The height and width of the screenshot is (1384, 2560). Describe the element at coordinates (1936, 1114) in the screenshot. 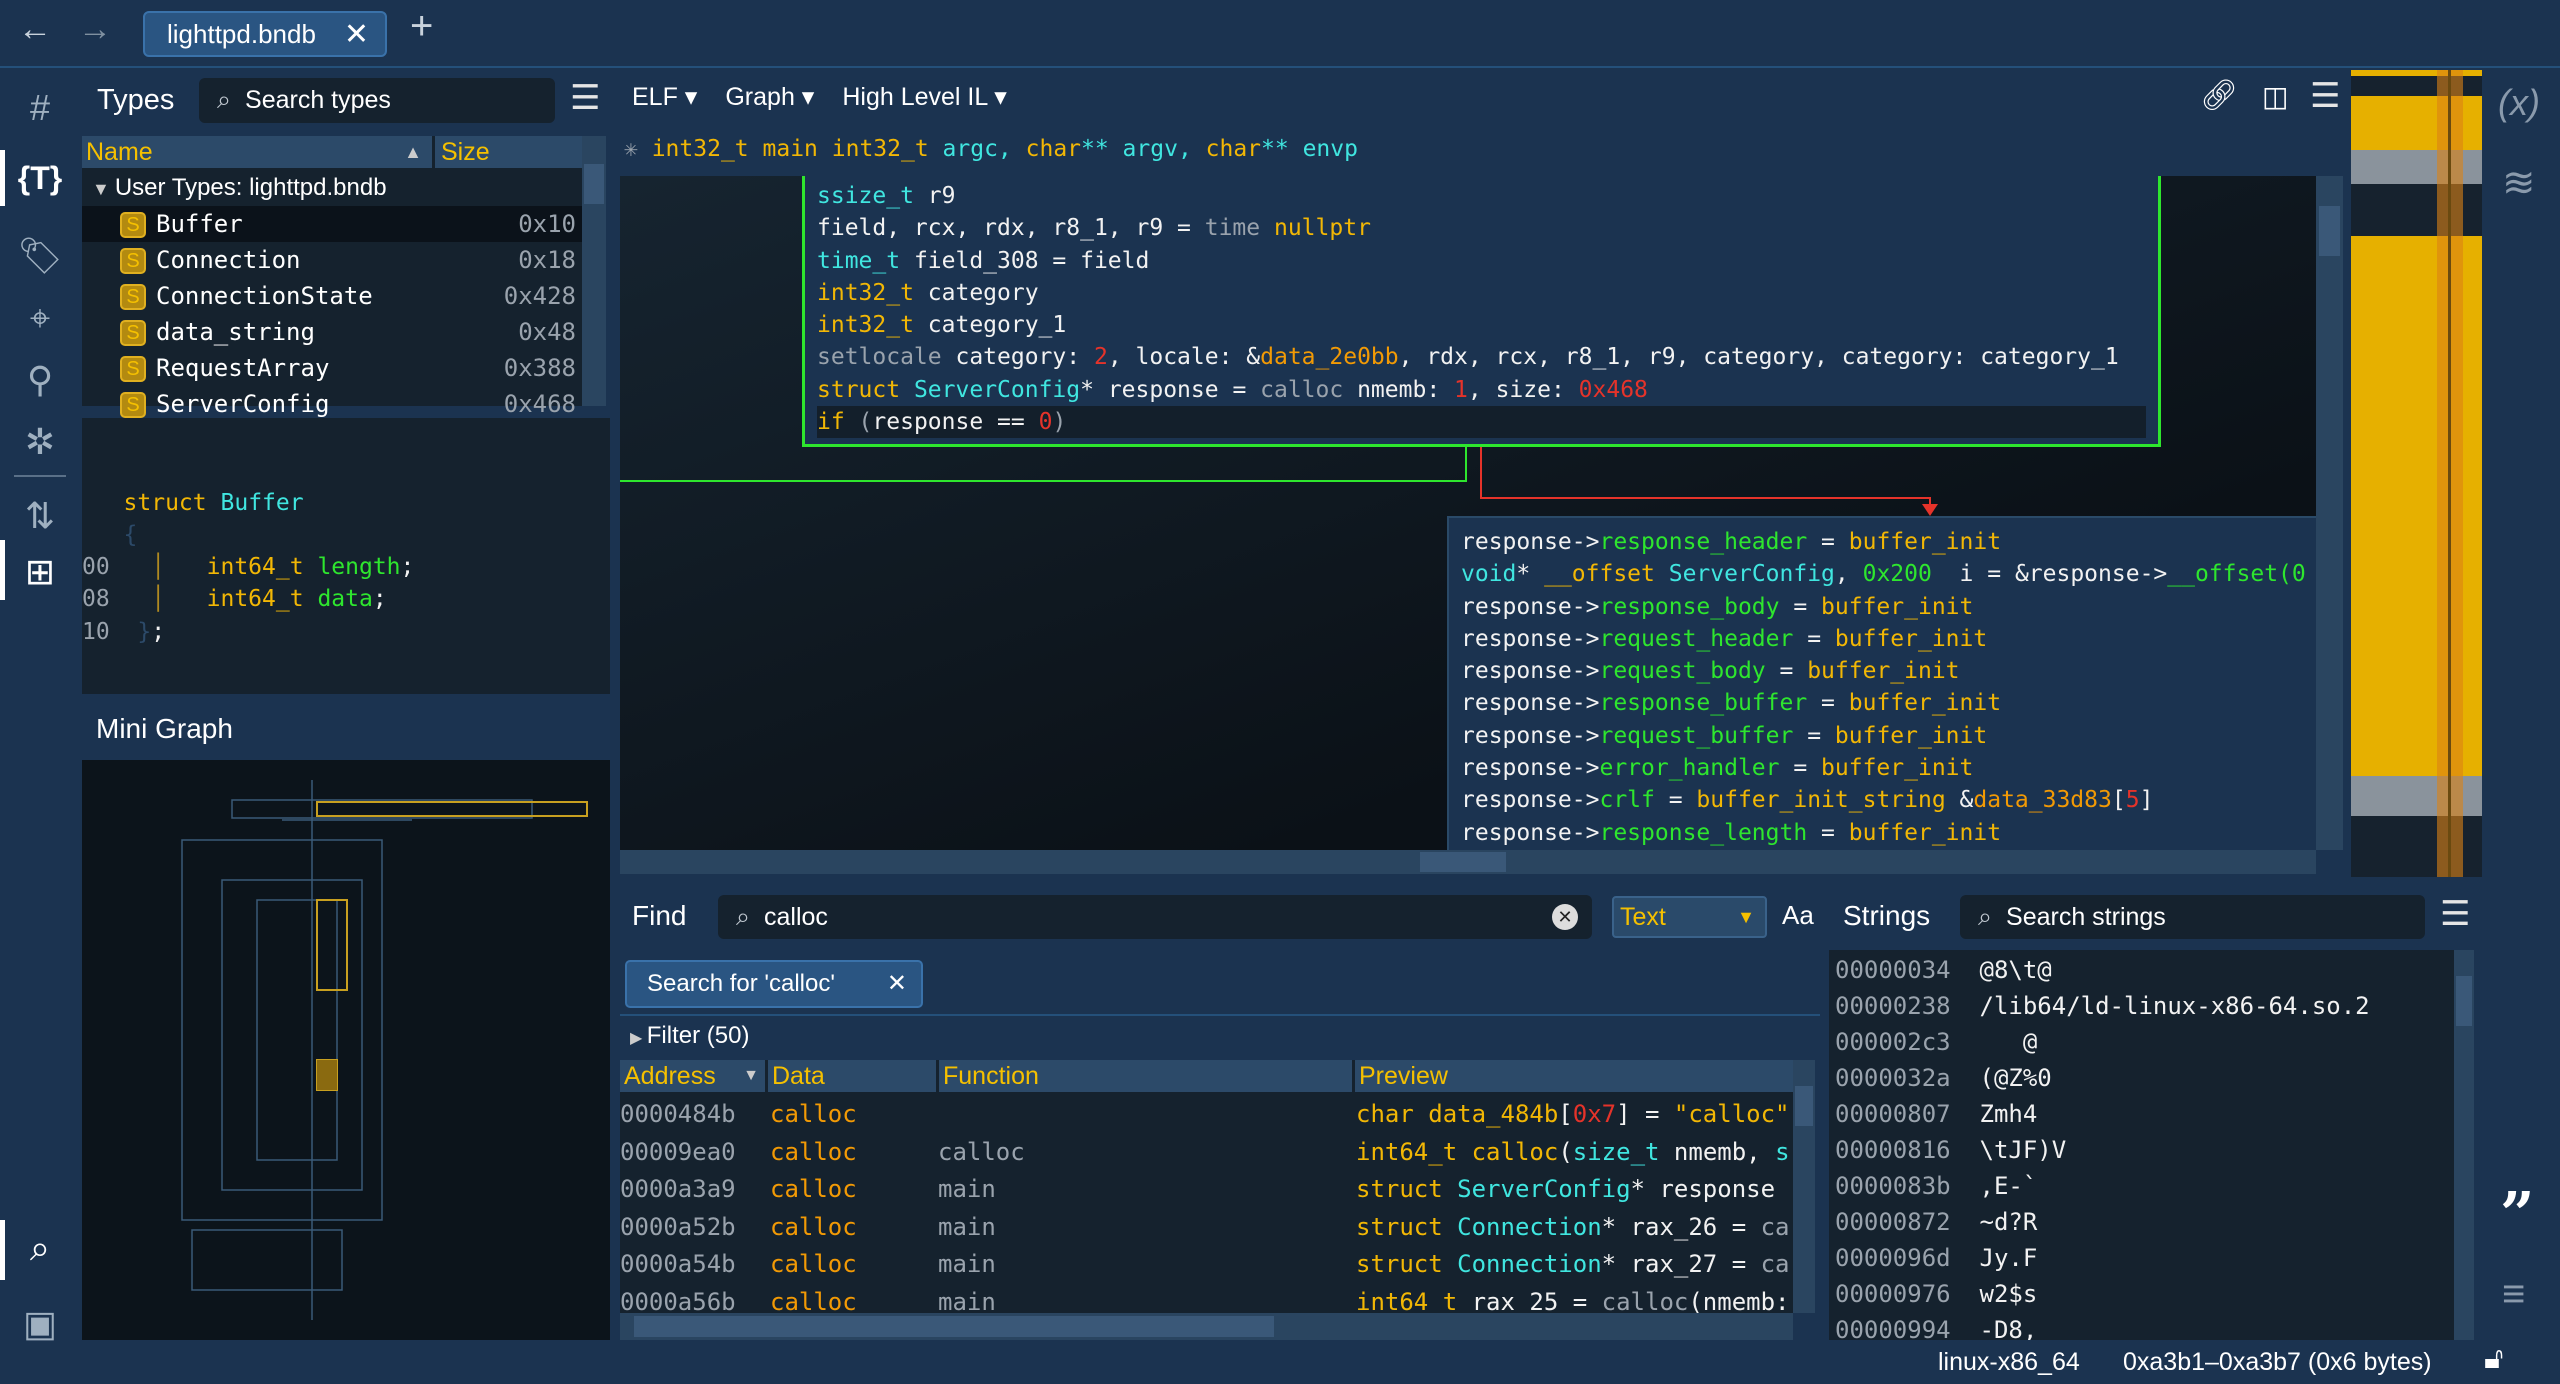

I see `string-row: 00000807 Zmh4` at that location.